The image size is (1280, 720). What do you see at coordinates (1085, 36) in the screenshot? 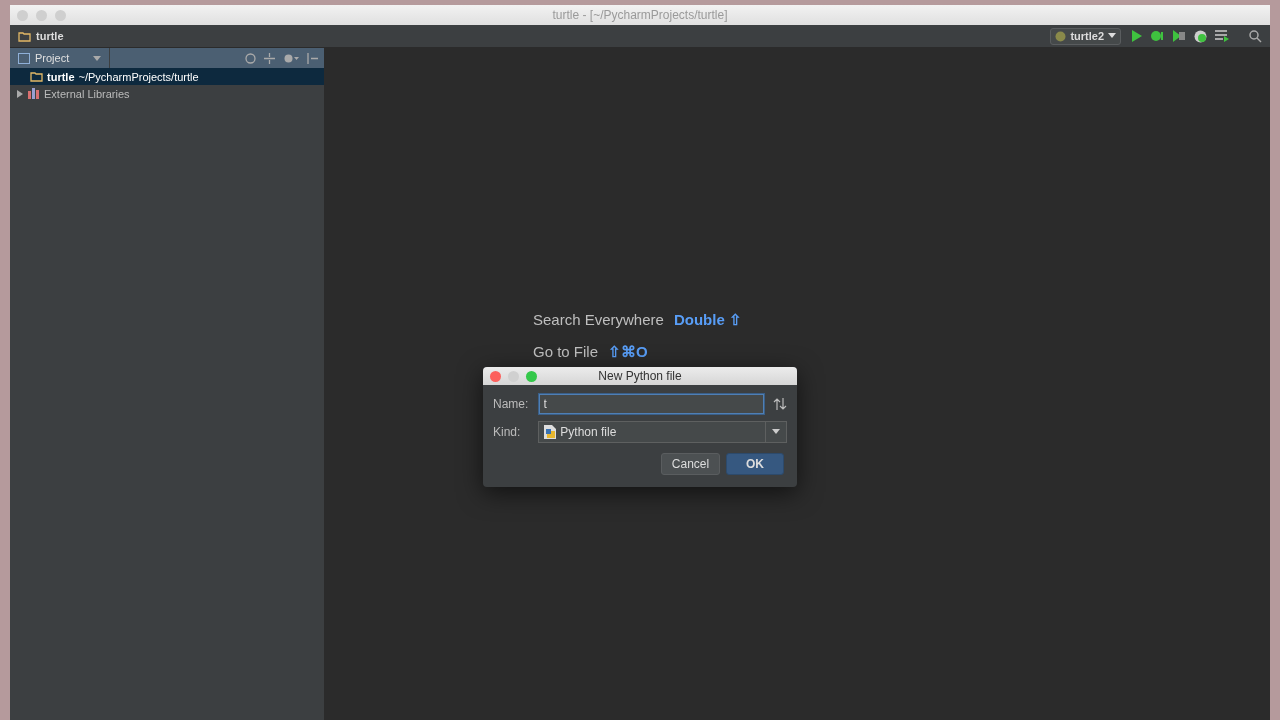
I see `run-config-dropdown: turtle2` at bounding box center [1085, 36].